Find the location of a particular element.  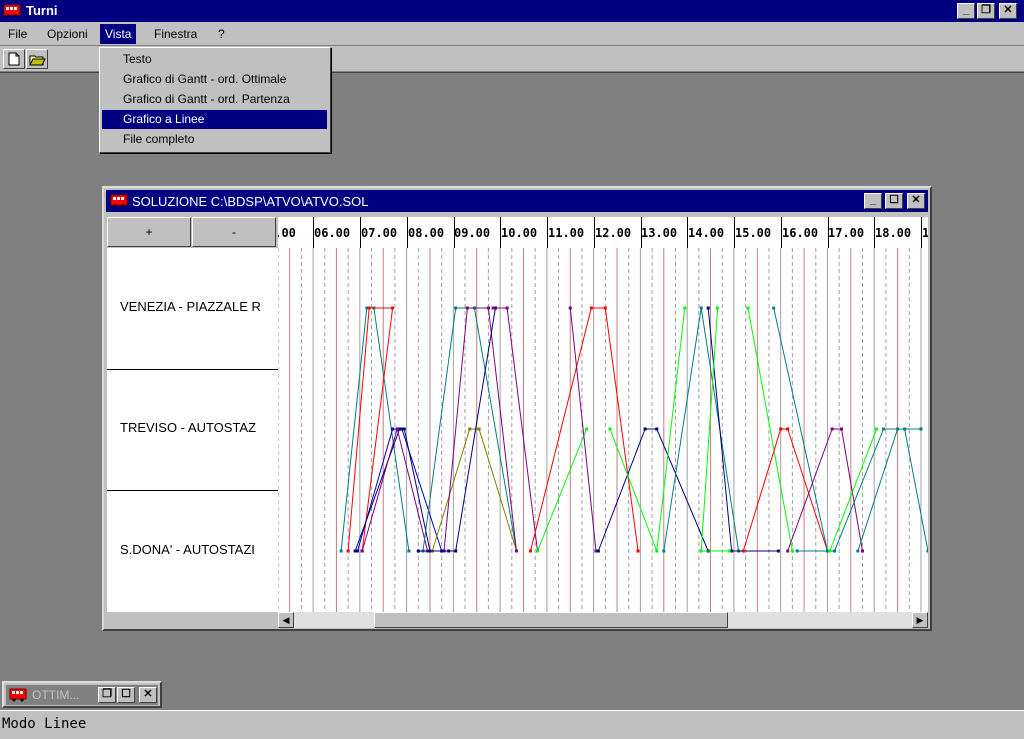

menu-vista: Vista is located at coordinates (118, 34).